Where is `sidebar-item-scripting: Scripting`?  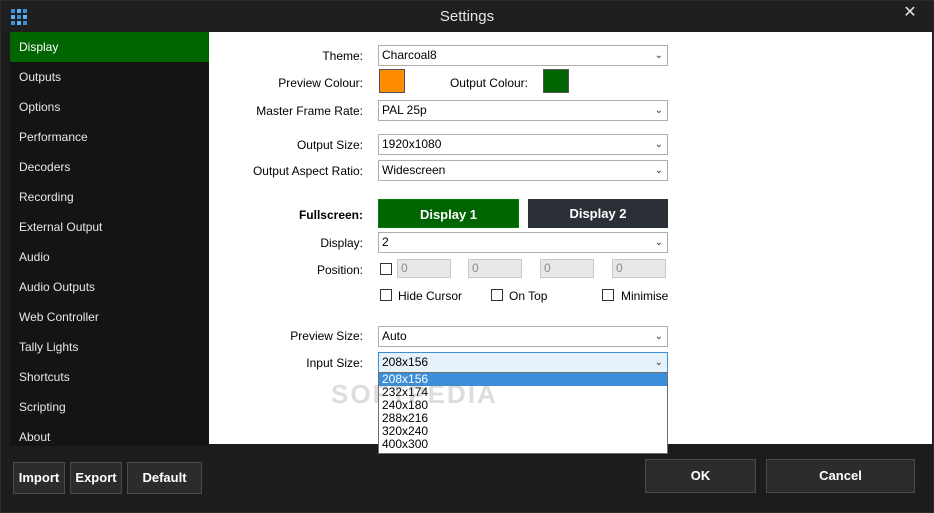
sidebar-item-scripting: Scripting is located at coordinates (109, 407).